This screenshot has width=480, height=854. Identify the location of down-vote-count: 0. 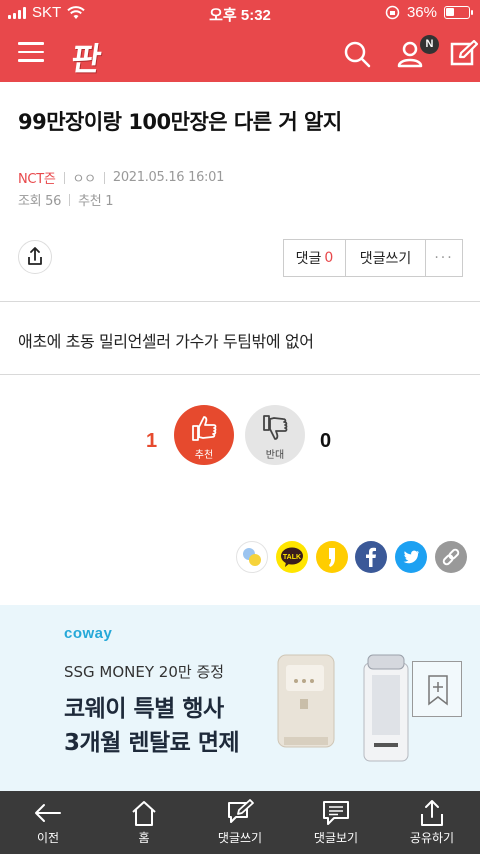
(326, 441).